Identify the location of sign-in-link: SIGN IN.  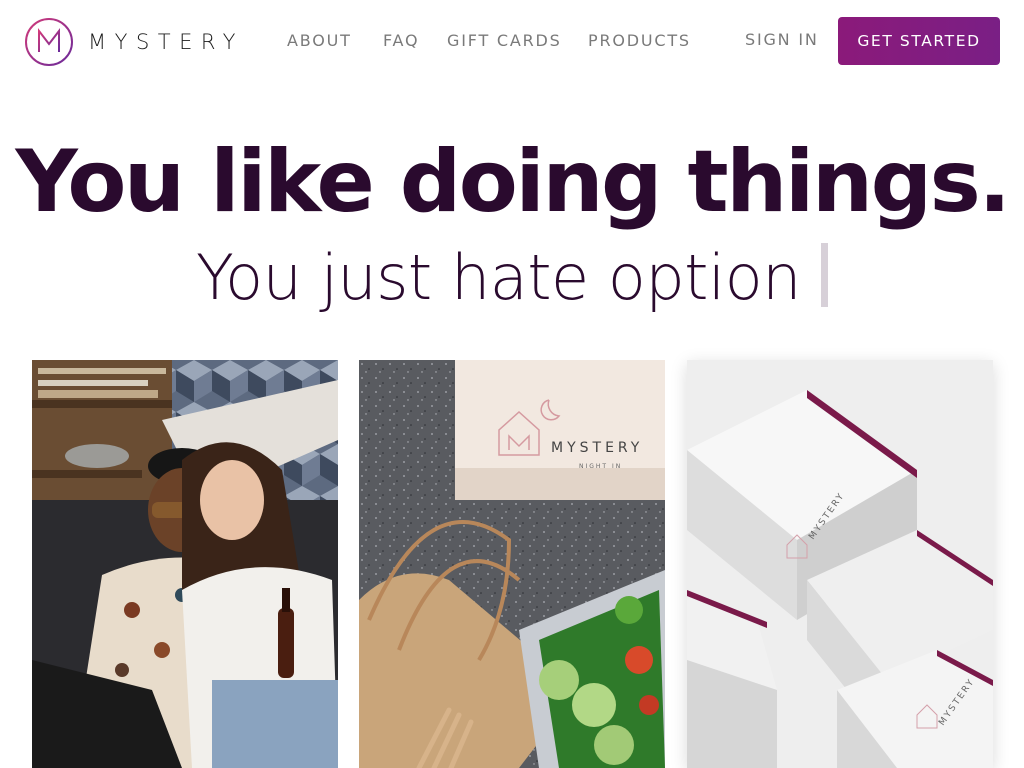
(782, 39).